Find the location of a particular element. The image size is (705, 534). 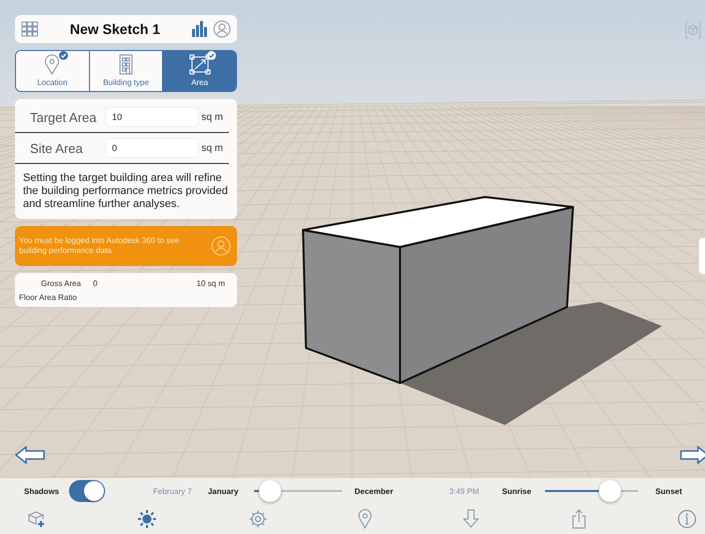

right-arrow-icon is located at coordinates (692, 455).